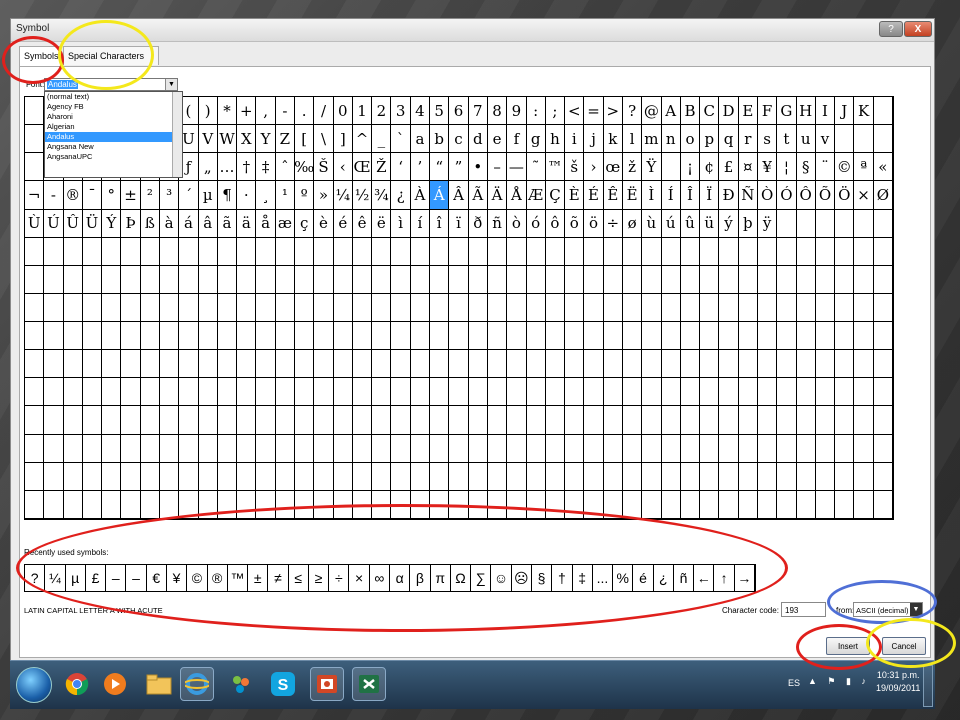 This screenshot has width=960, height=720. What do you see at coordinates (652, 195) in the screenshot?
I see `symbol-cell: Ì` at bounding box center [652, 195].